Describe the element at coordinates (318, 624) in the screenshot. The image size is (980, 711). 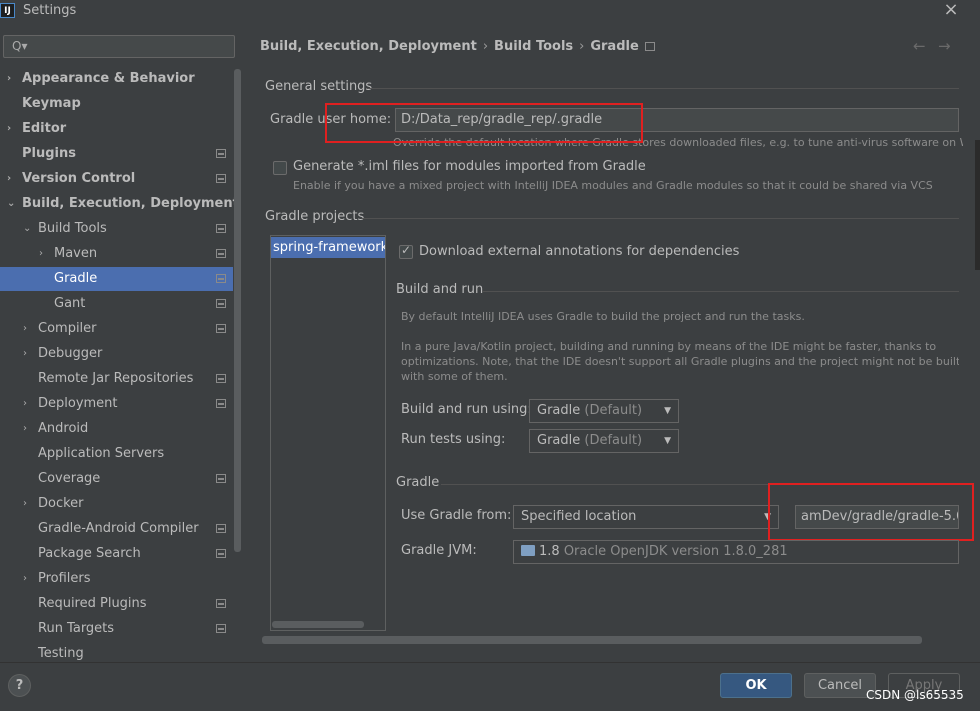
I see `projects-list-scrollbar` at that location.